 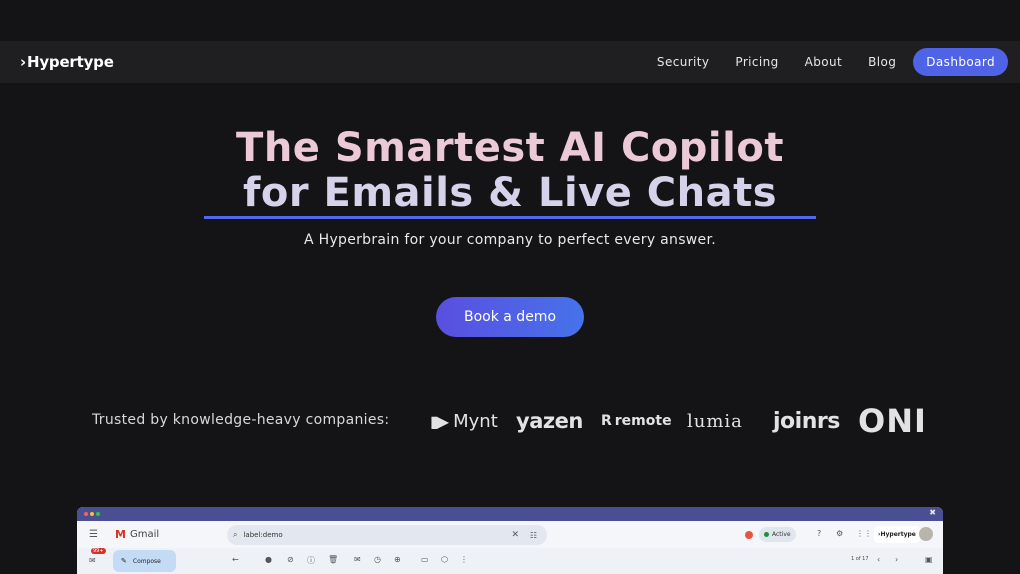 I want to click on window-titlebar: ✖, so click(x=510, y=514).